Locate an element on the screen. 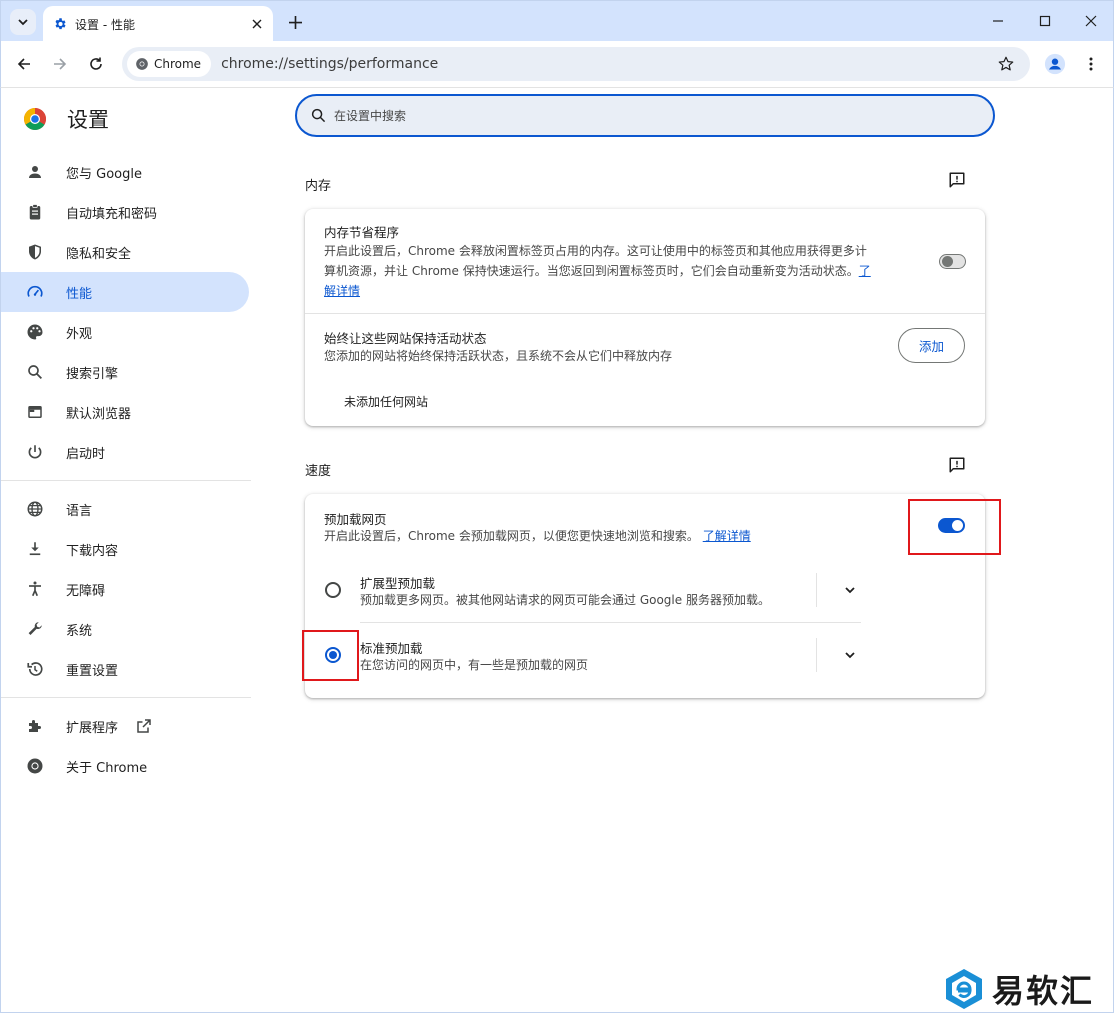 Image resolution: width=1114 pixels, height=1013 pixels. back-button is located at coordinates (24, 64).